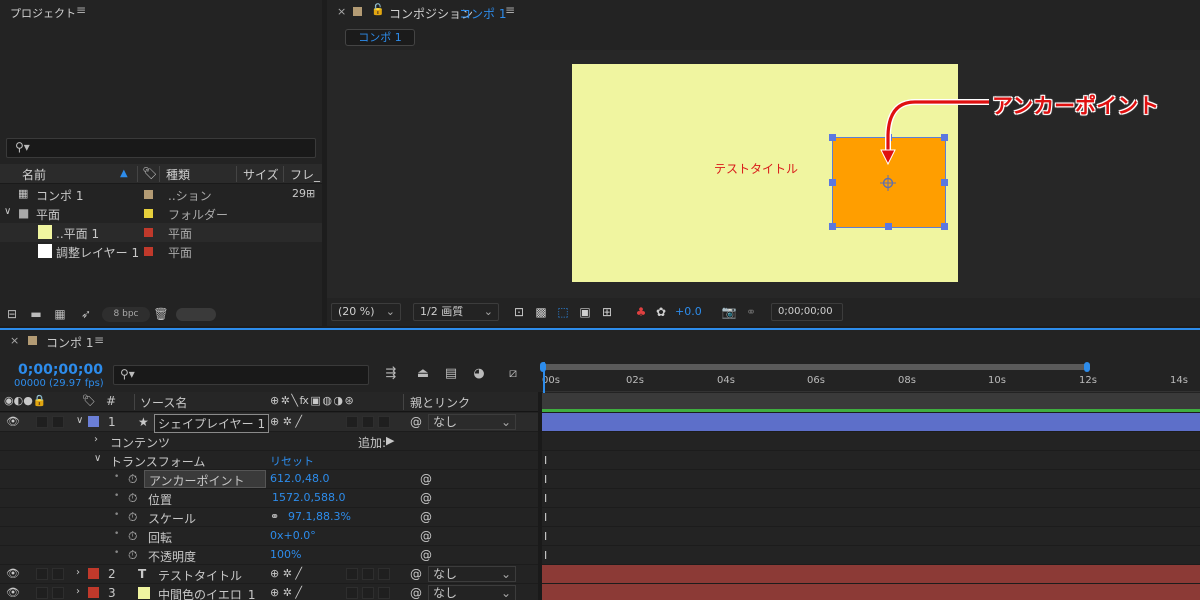 Image resolution: width=1200 pixels, height=600 pixels. What do you see at coordinates (299, 478) in the screenshot?
I see `property-value: 612.0,48.0` at bounding box center [299, 478].